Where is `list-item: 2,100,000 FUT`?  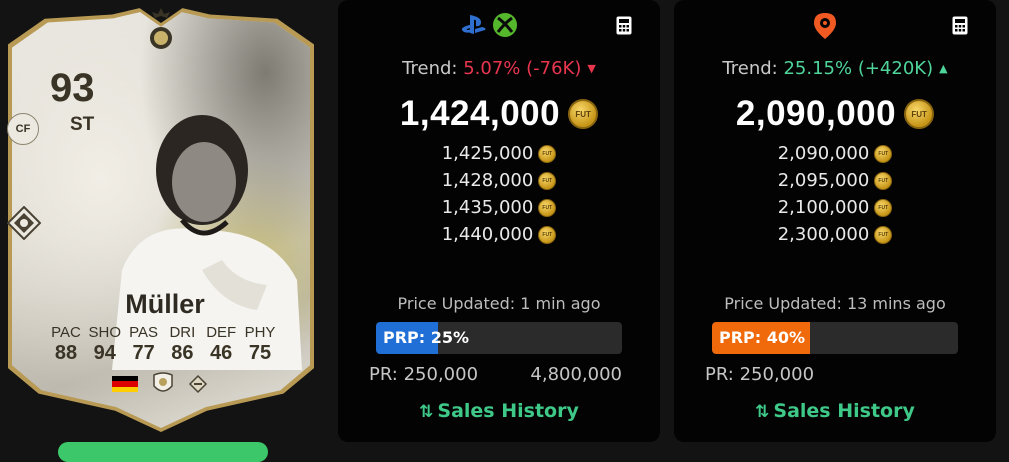
list-item: 2,100,000 FUT is located at coordinates (835, 207).